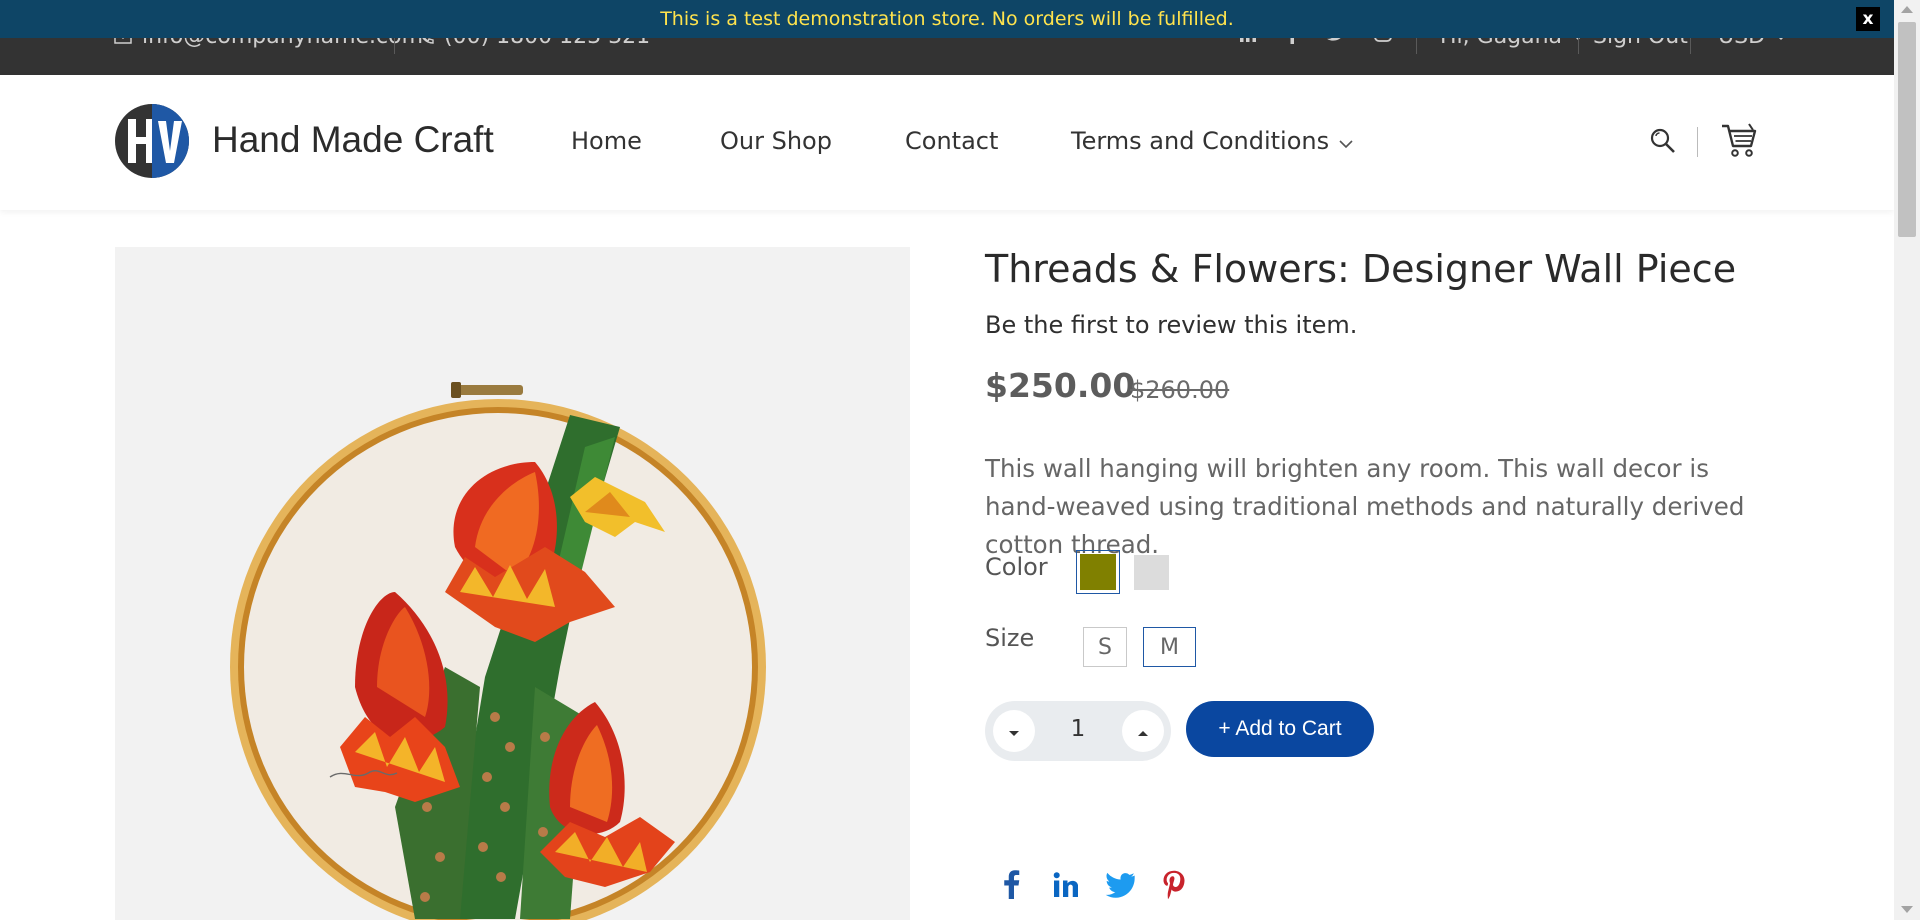 The width and height of the screenshot is (1920, 920). I want to click on nav-label: Contact, so click(952, 141).